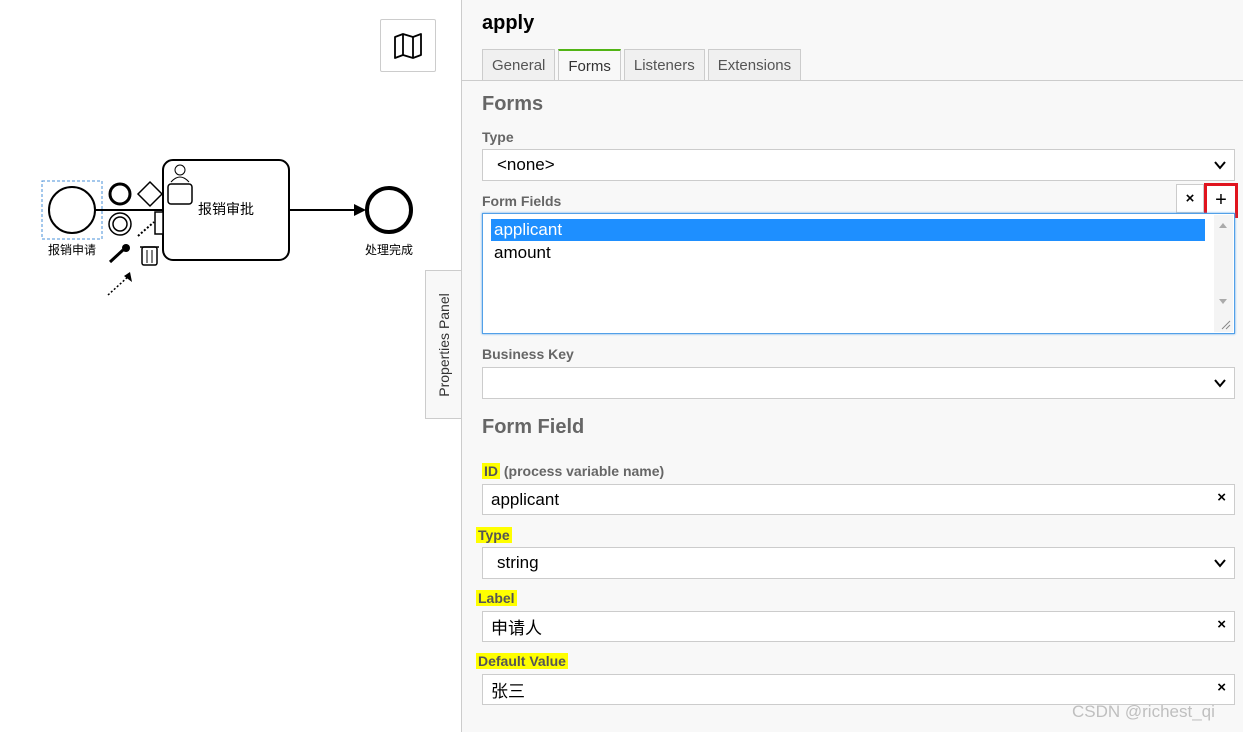 The height and width of the screenshot is (732, 1243). I want to click on field-label-value: 申请人, so click(516, 628).